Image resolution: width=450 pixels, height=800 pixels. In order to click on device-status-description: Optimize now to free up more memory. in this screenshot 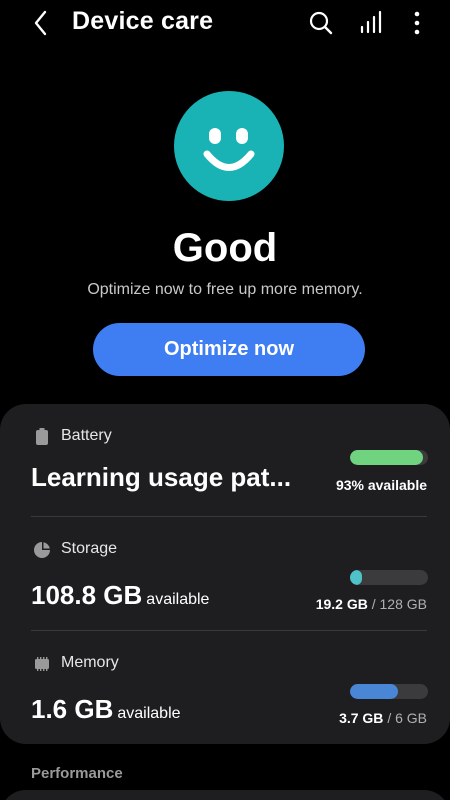, I will do `click(225, 289)`.